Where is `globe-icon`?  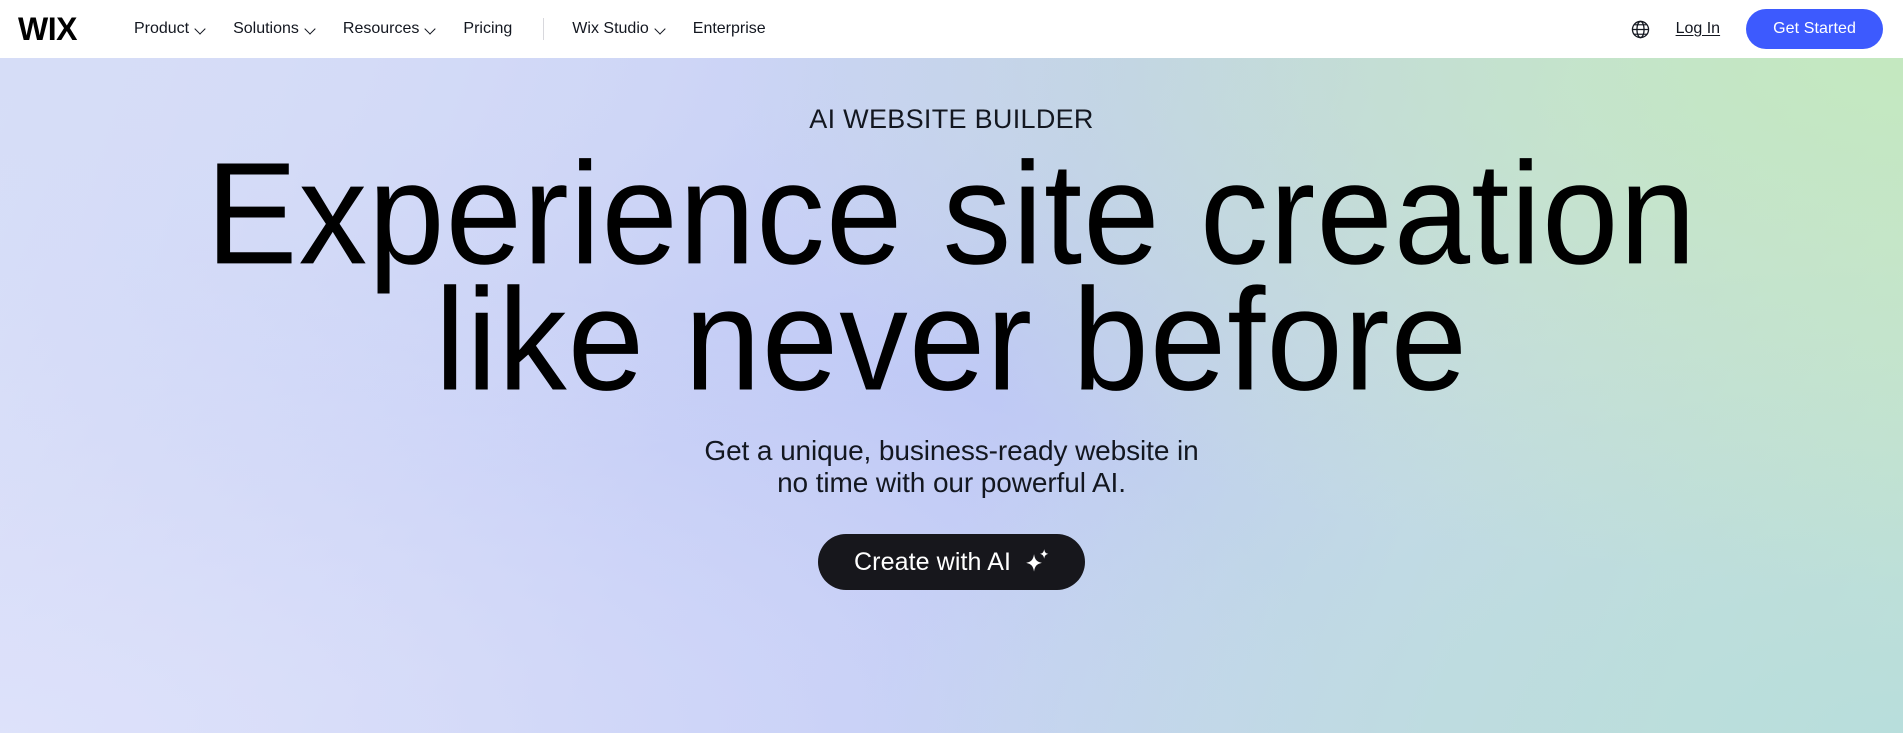 globe-icon is located at coordinates (1640, 29).